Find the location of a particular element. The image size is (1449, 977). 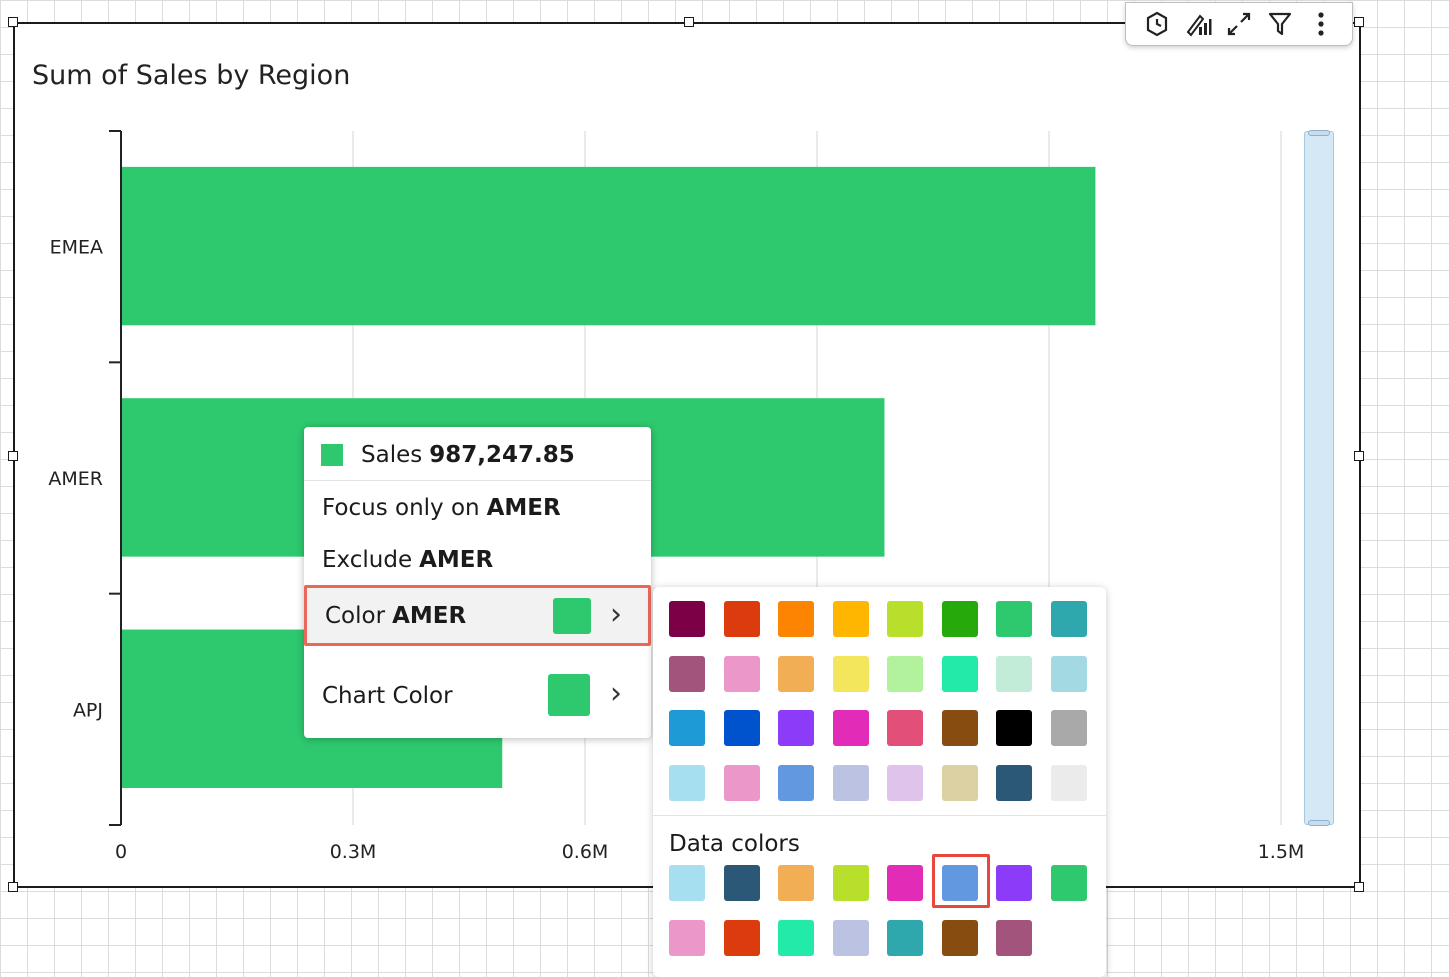

x-tick-label: 0.3M is located at coordinates (353, 852).